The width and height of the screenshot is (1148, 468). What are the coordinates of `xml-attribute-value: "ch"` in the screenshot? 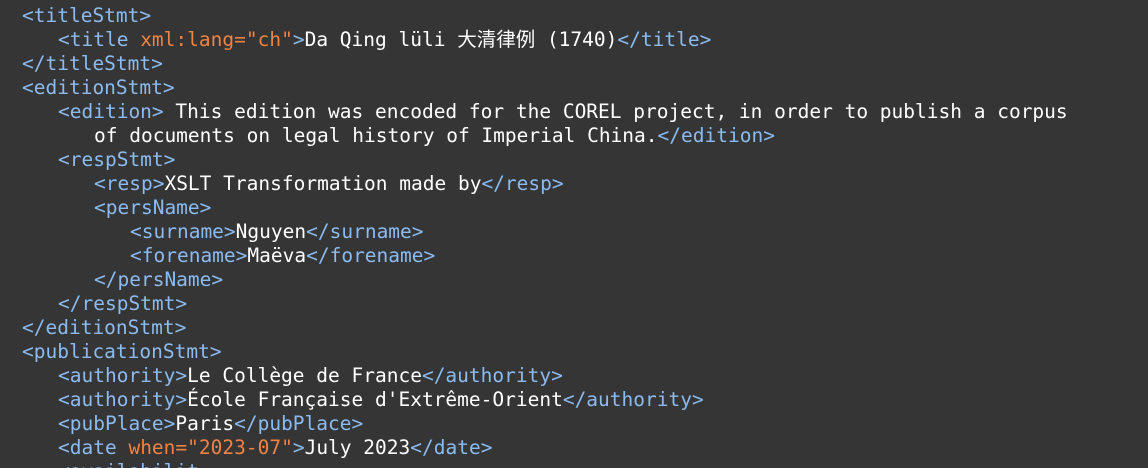 It's located at (269, 39).